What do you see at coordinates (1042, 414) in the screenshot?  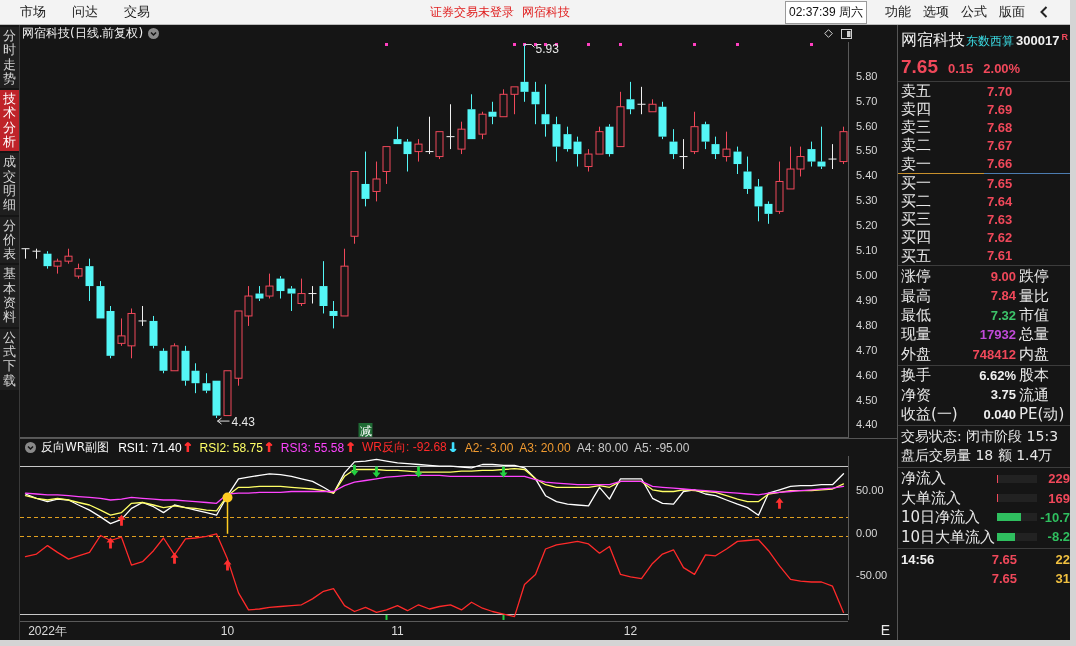 I see `stat-label: PE(动)` at bounding box center [1042, 414].